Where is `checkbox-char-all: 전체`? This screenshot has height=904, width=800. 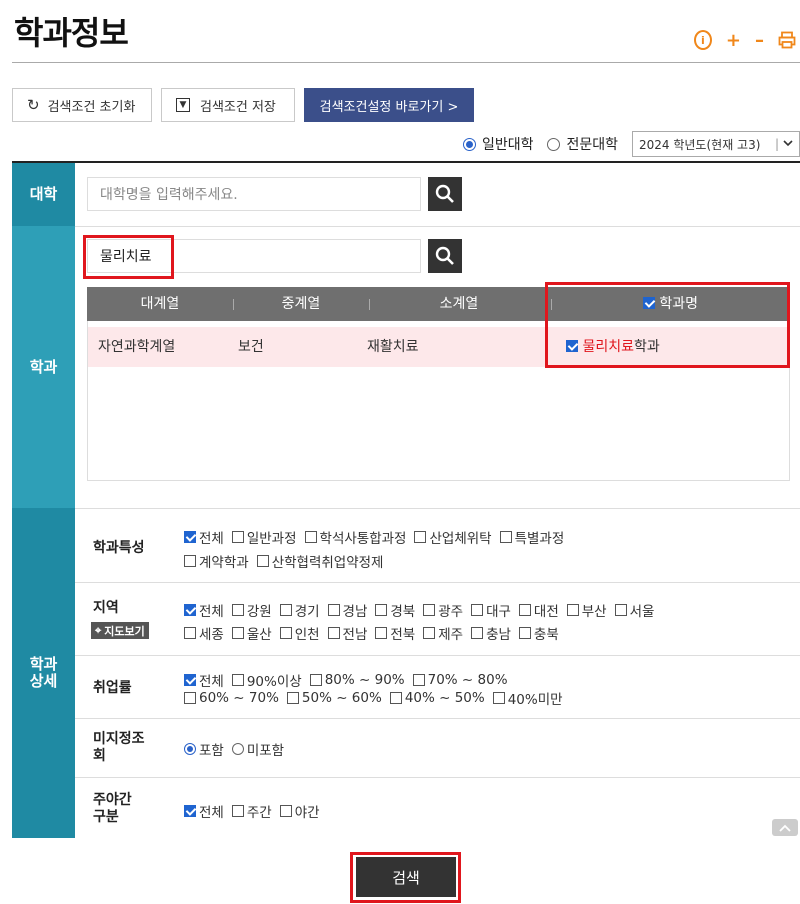
checkbox-char-all: 전체 is located at coordinates (204, 537).